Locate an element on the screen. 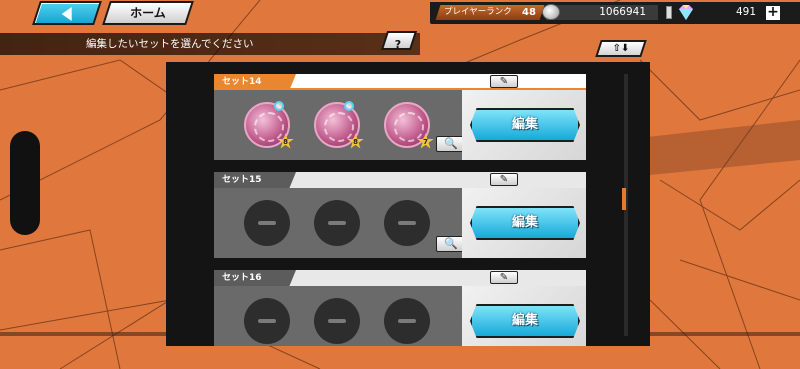 Image resolution: width=800 pixels, height=369 pixels. set-slots: 🔍 is located at coordinates (340, 223).